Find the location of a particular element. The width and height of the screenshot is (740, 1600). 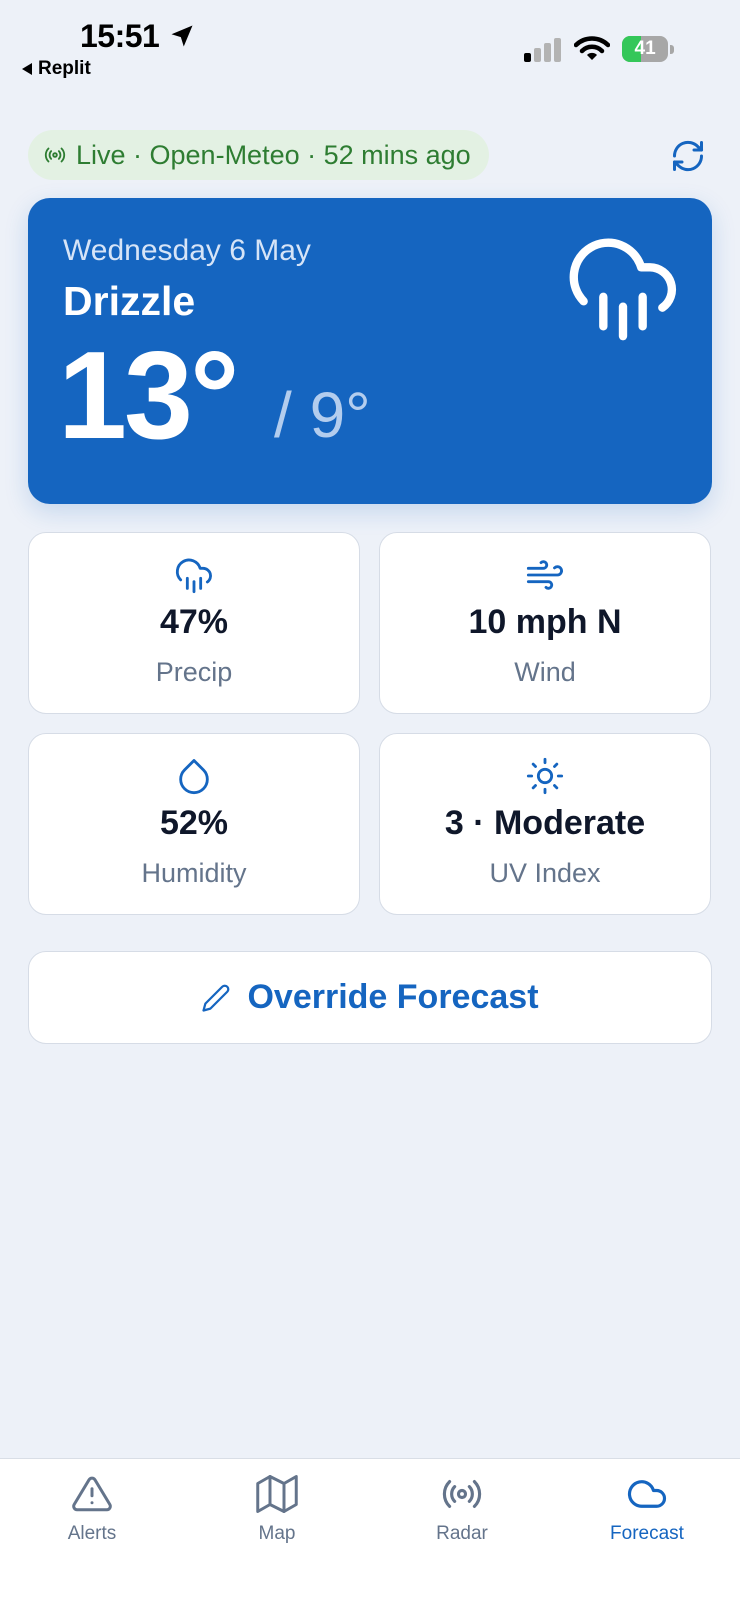

back-to-app-link: Replit is located at coordinates (56, 69).